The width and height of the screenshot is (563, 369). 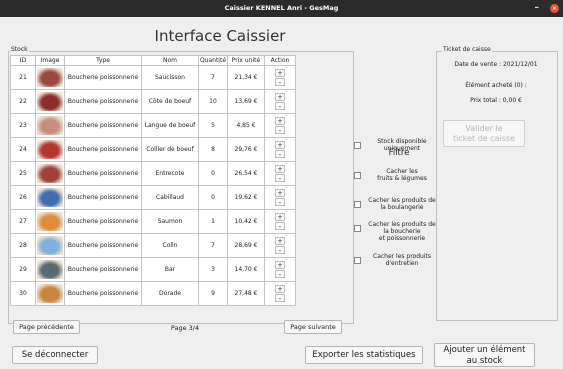 I want to click on column-header-image: Image, so click(x=50, y=60).